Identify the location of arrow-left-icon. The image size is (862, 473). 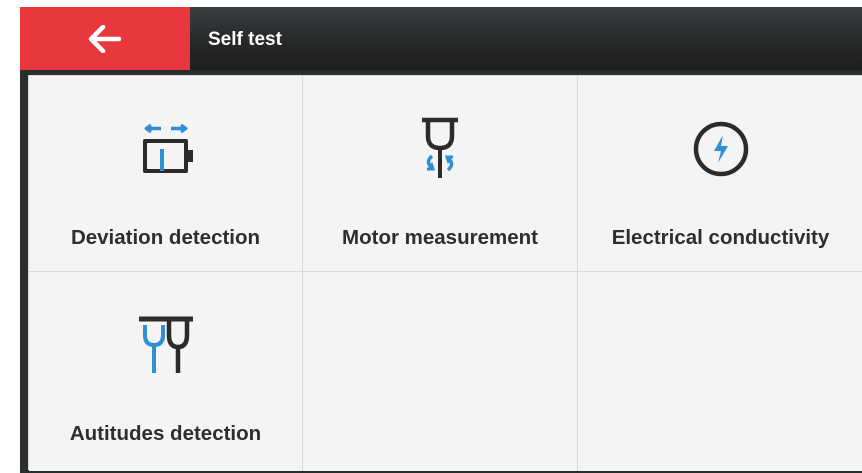
(105, 38).